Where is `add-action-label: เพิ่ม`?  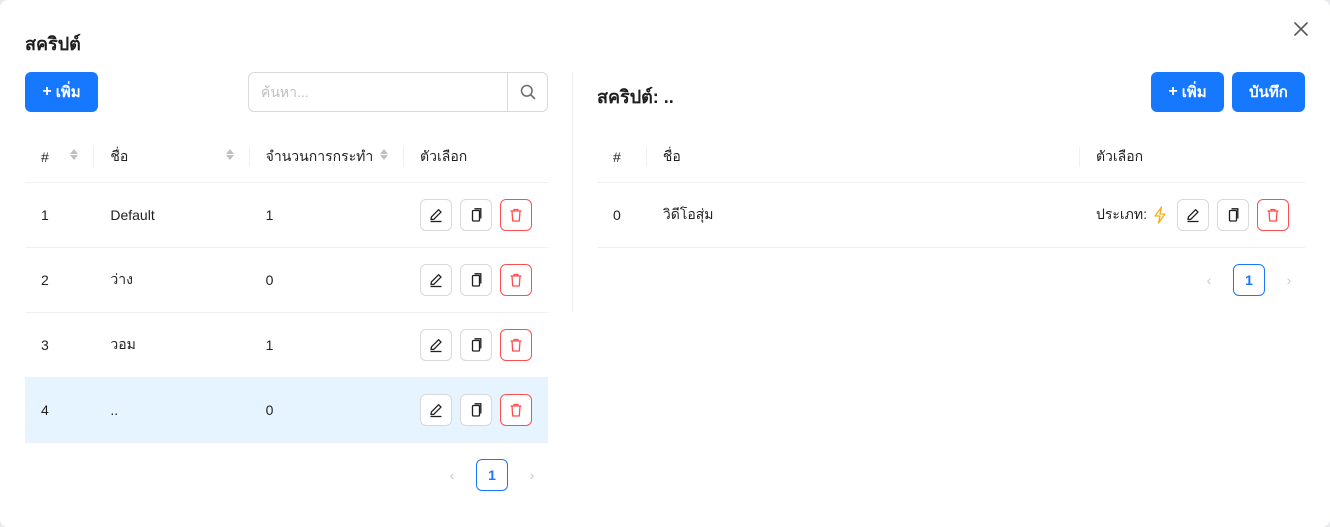
add-action-label: เพิ่ม is located at coordinates (1194, 92).